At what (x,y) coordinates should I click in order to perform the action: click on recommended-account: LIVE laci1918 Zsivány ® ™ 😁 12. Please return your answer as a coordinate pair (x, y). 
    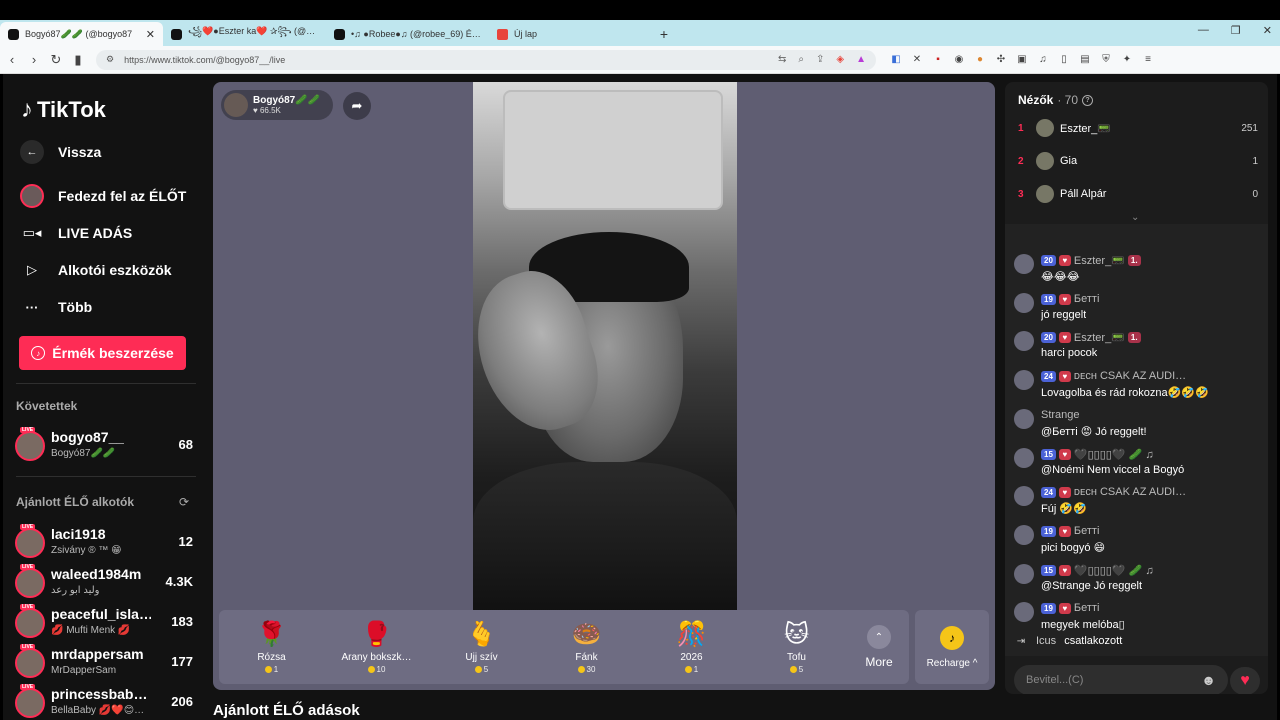
    Looking at the image, I should click on (104, 542).